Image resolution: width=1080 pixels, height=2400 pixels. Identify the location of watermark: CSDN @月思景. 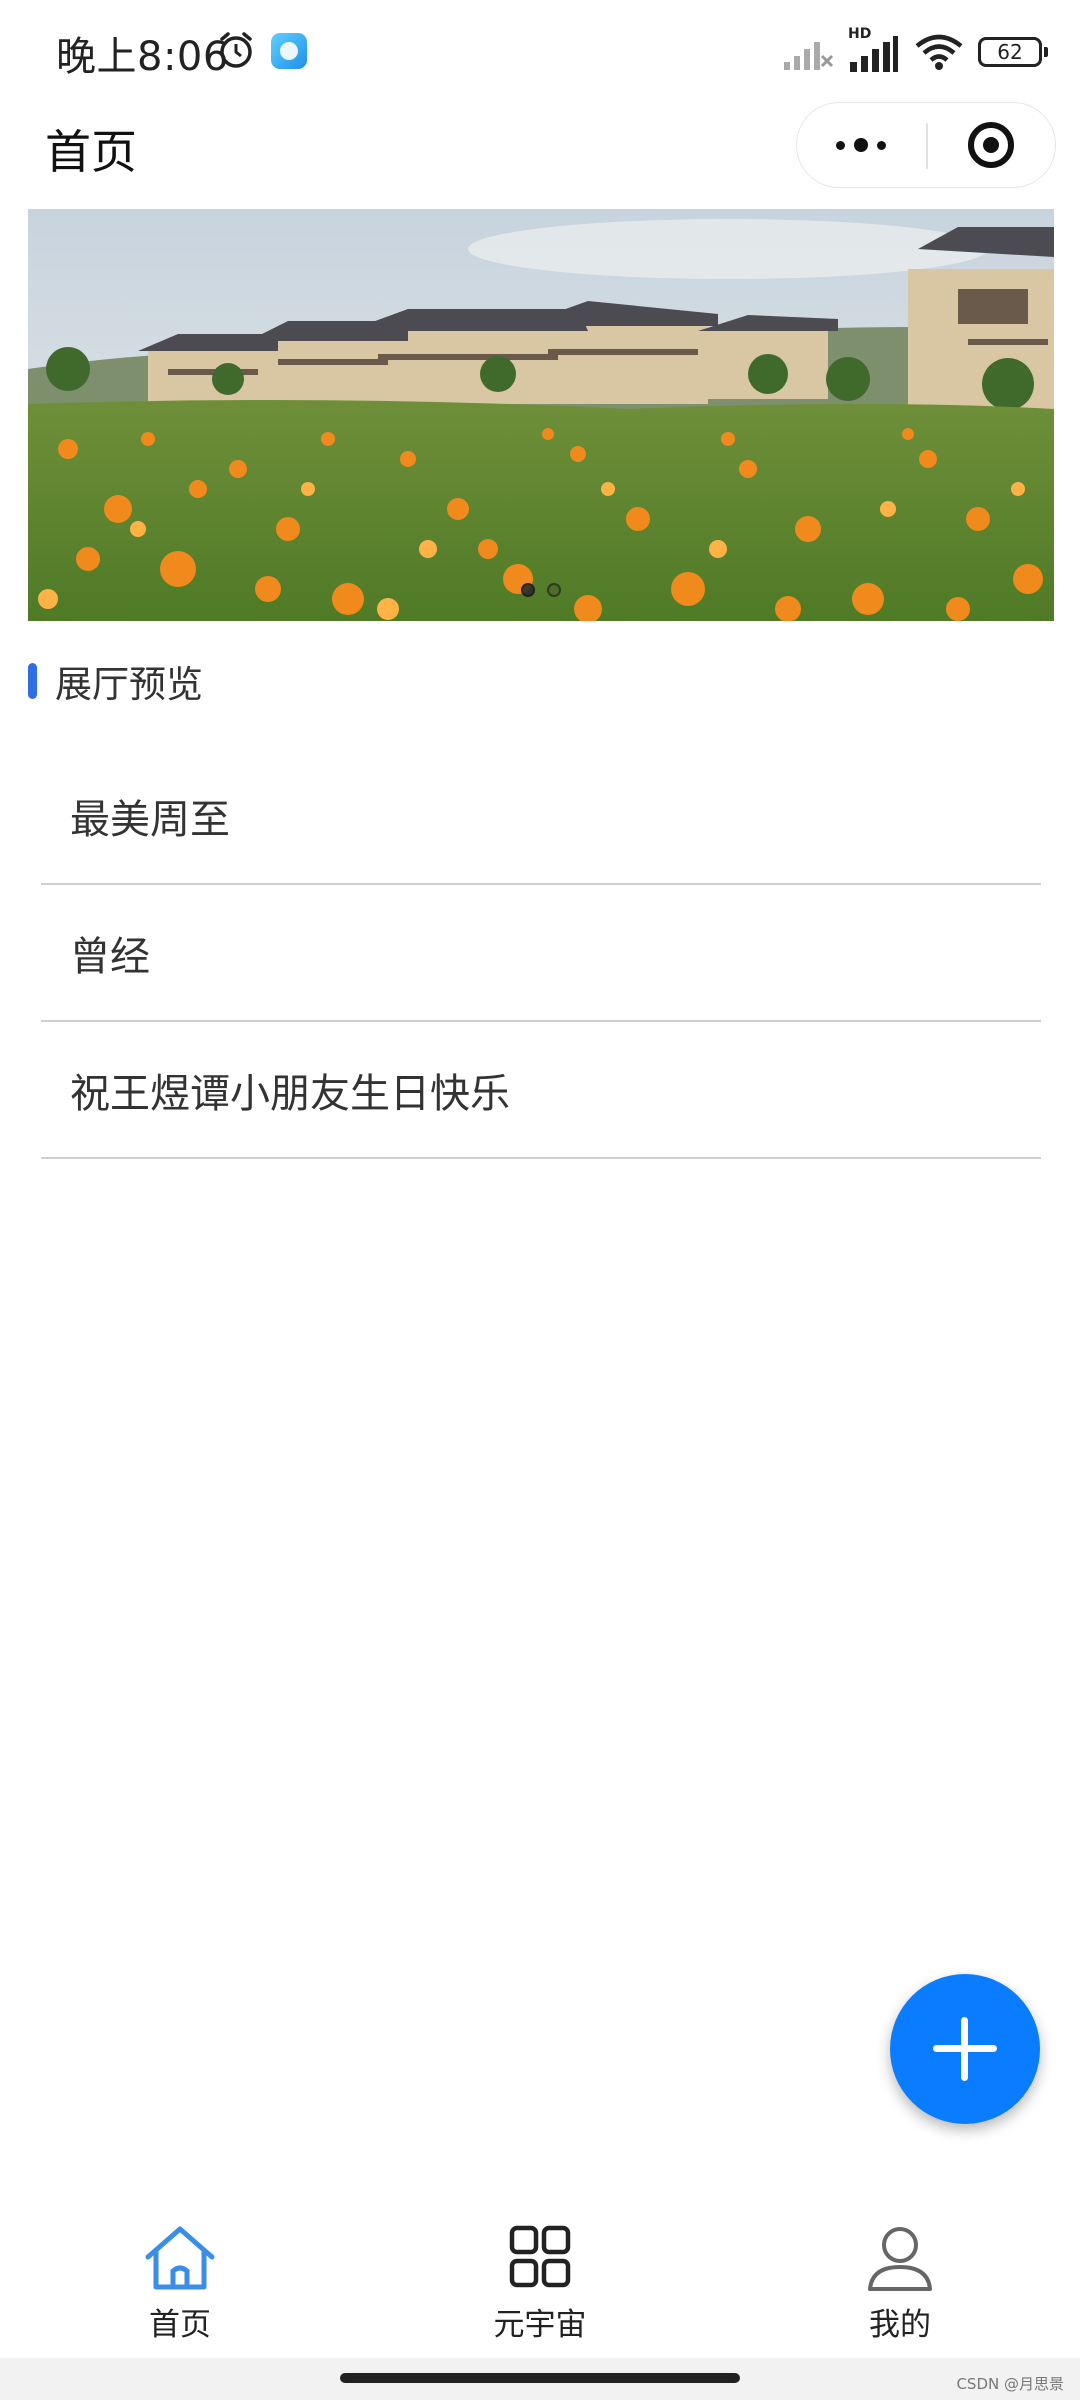
(1010, 2384).